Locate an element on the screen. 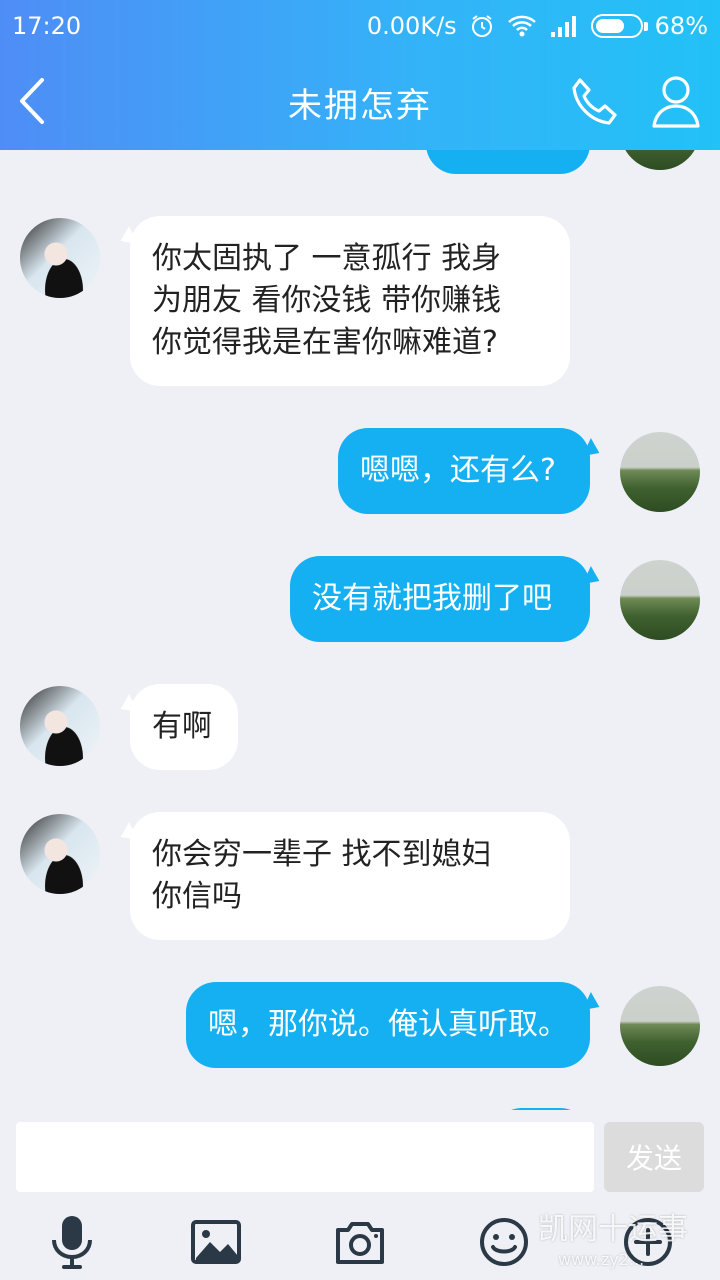 The height and width of the screenshot is (1280, 720). message-bubble-incoming: 你会穷一辈子 找不到媳妇 你信吗 is located at coordinates (350, 876).